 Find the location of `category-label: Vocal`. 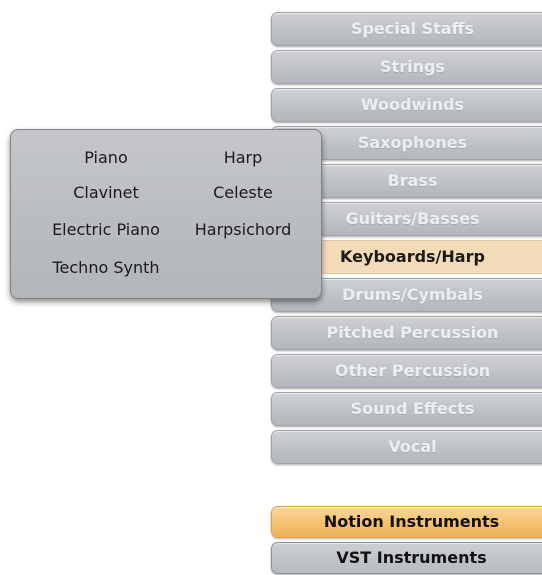

category-label: Vocal is located at coordinates (412, 446).